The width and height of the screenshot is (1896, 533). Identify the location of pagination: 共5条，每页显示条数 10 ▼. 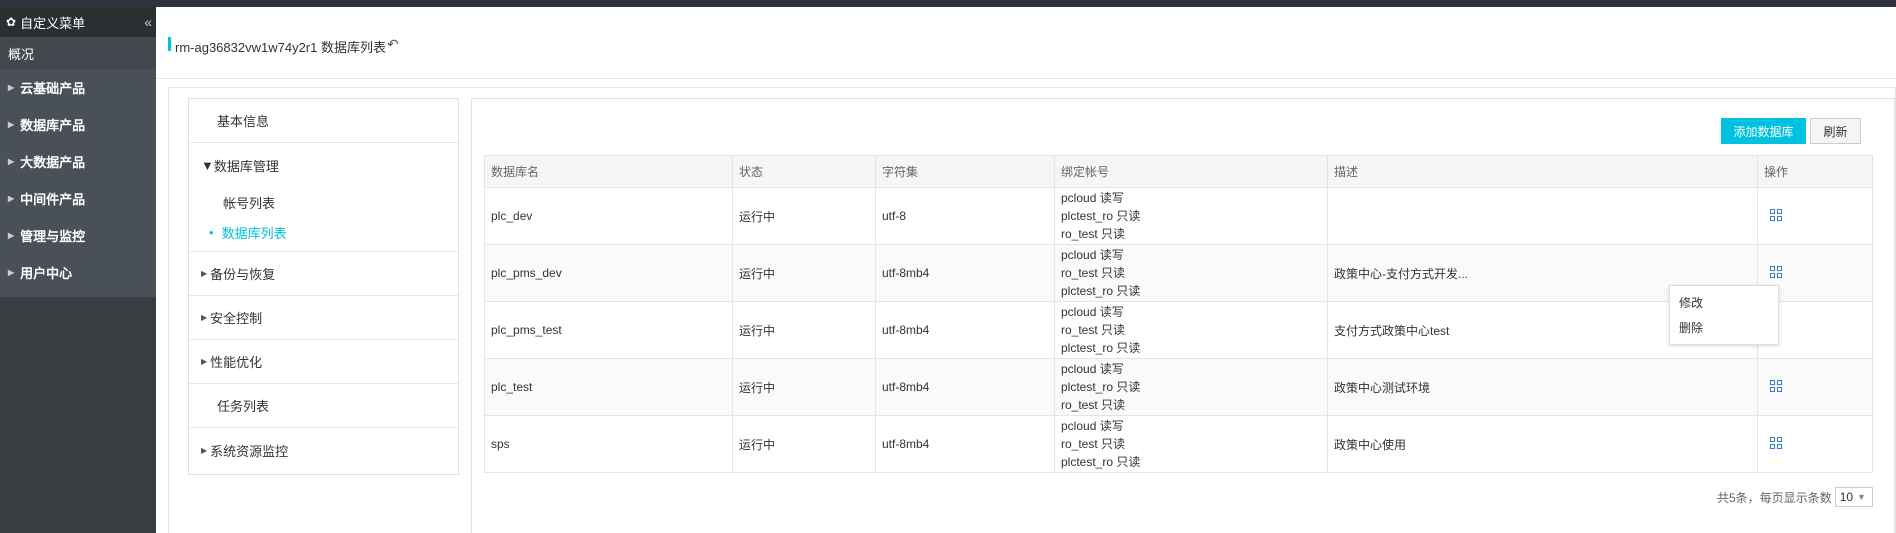
(1795, 497).